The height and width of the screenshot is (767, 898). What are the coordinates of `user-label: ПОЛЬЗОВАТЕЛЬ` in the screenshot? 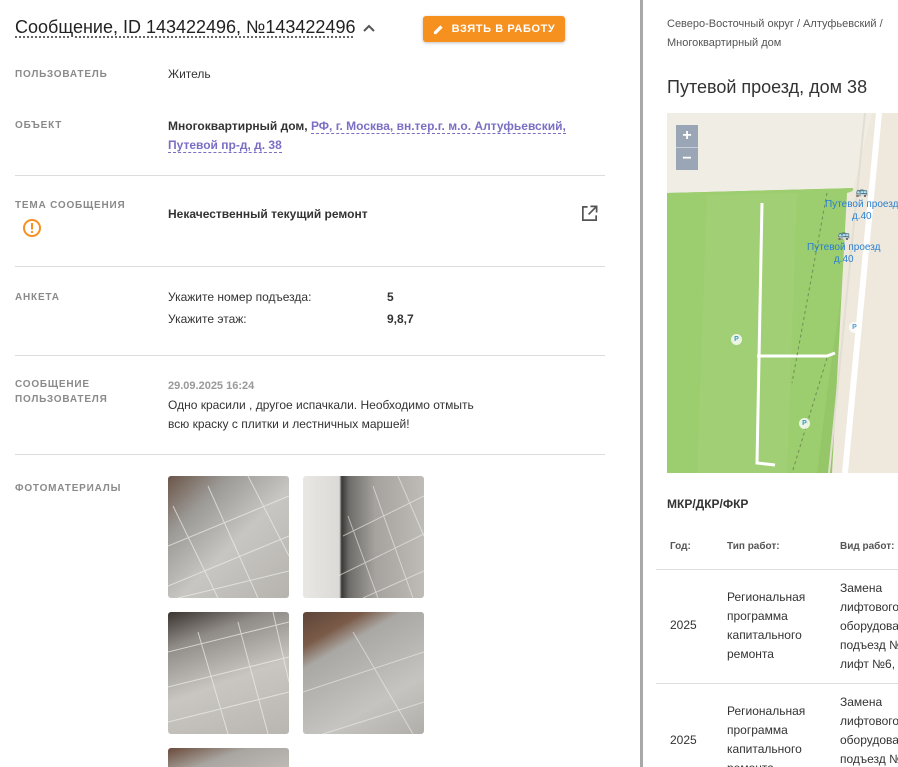 It's located at (61, 74).